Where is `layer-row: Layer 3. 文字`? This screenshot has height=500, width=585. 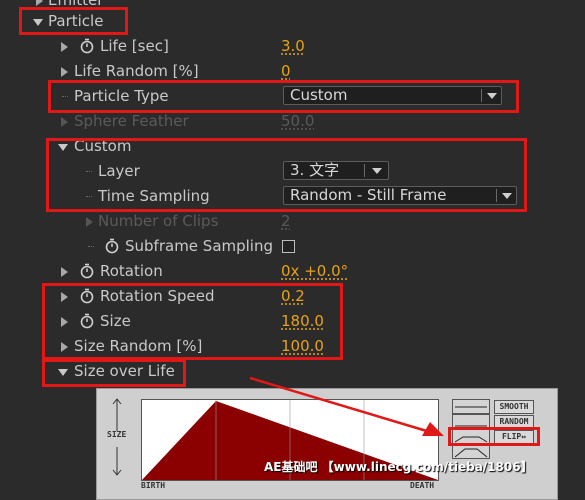
layer-row: Layer 3. 文字 is located at coordinates (292, 171).